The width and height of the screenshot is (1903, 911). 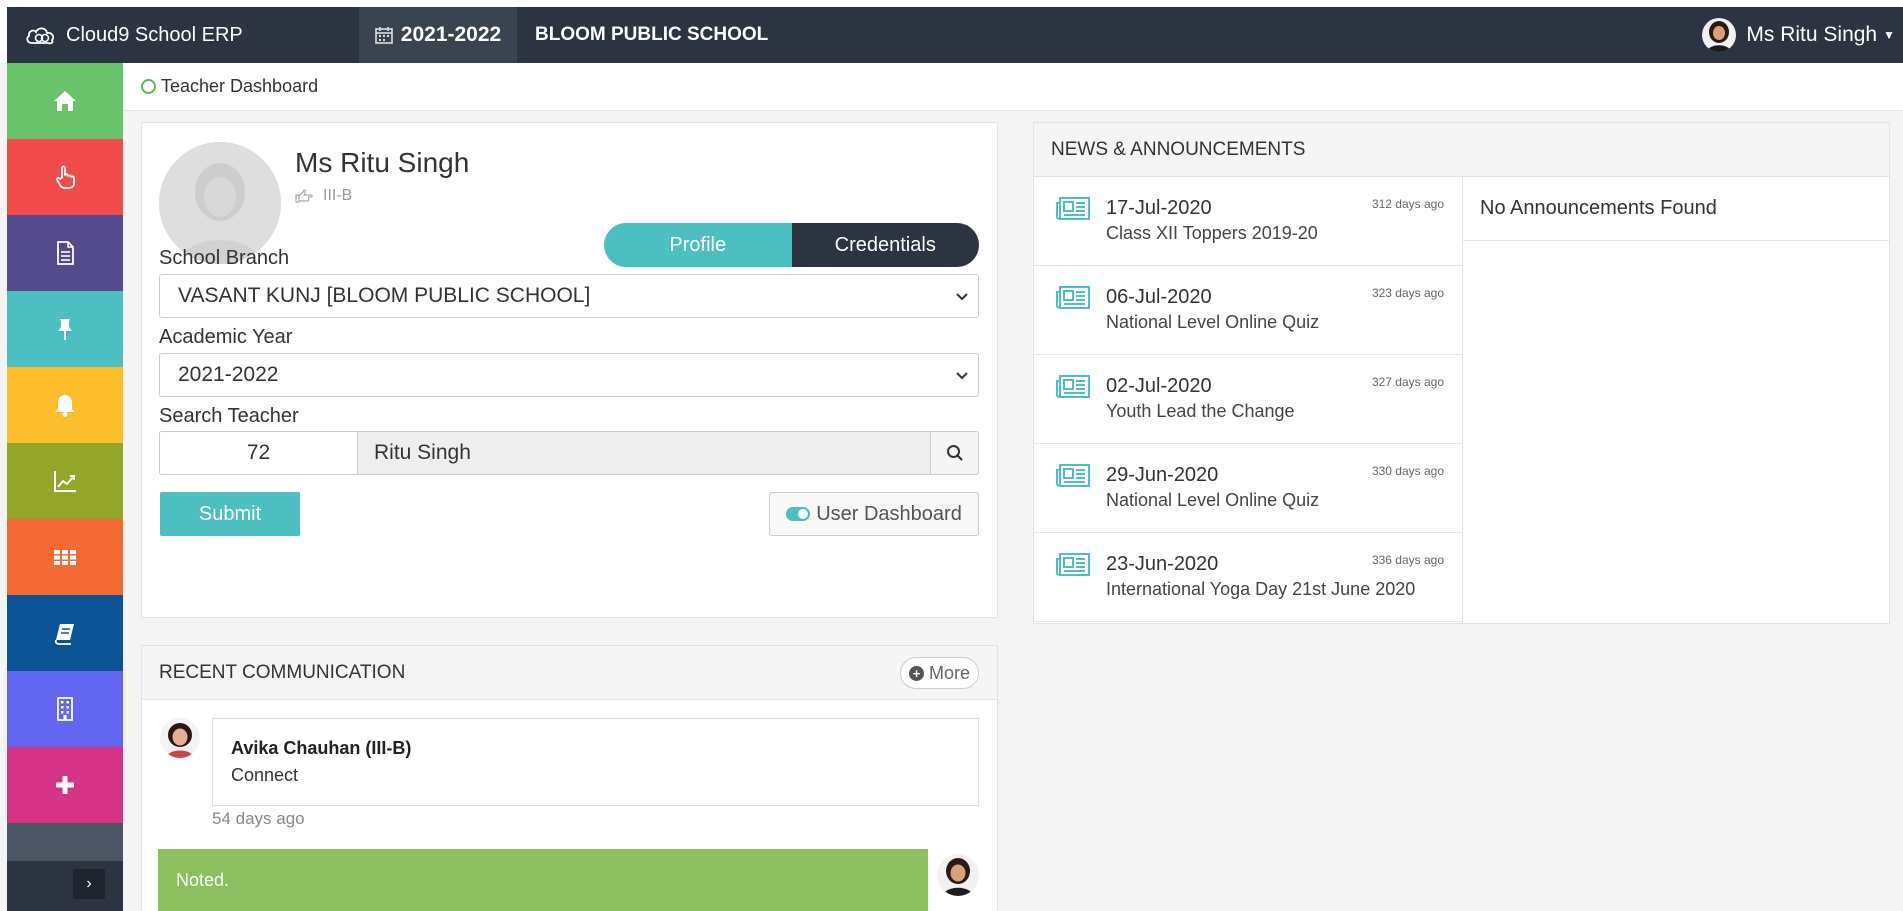 What do you see at coordinates (1407, 471) in the screenshot?
I see `news-ago: 330 days ago` at bounding box center [1407, 471].